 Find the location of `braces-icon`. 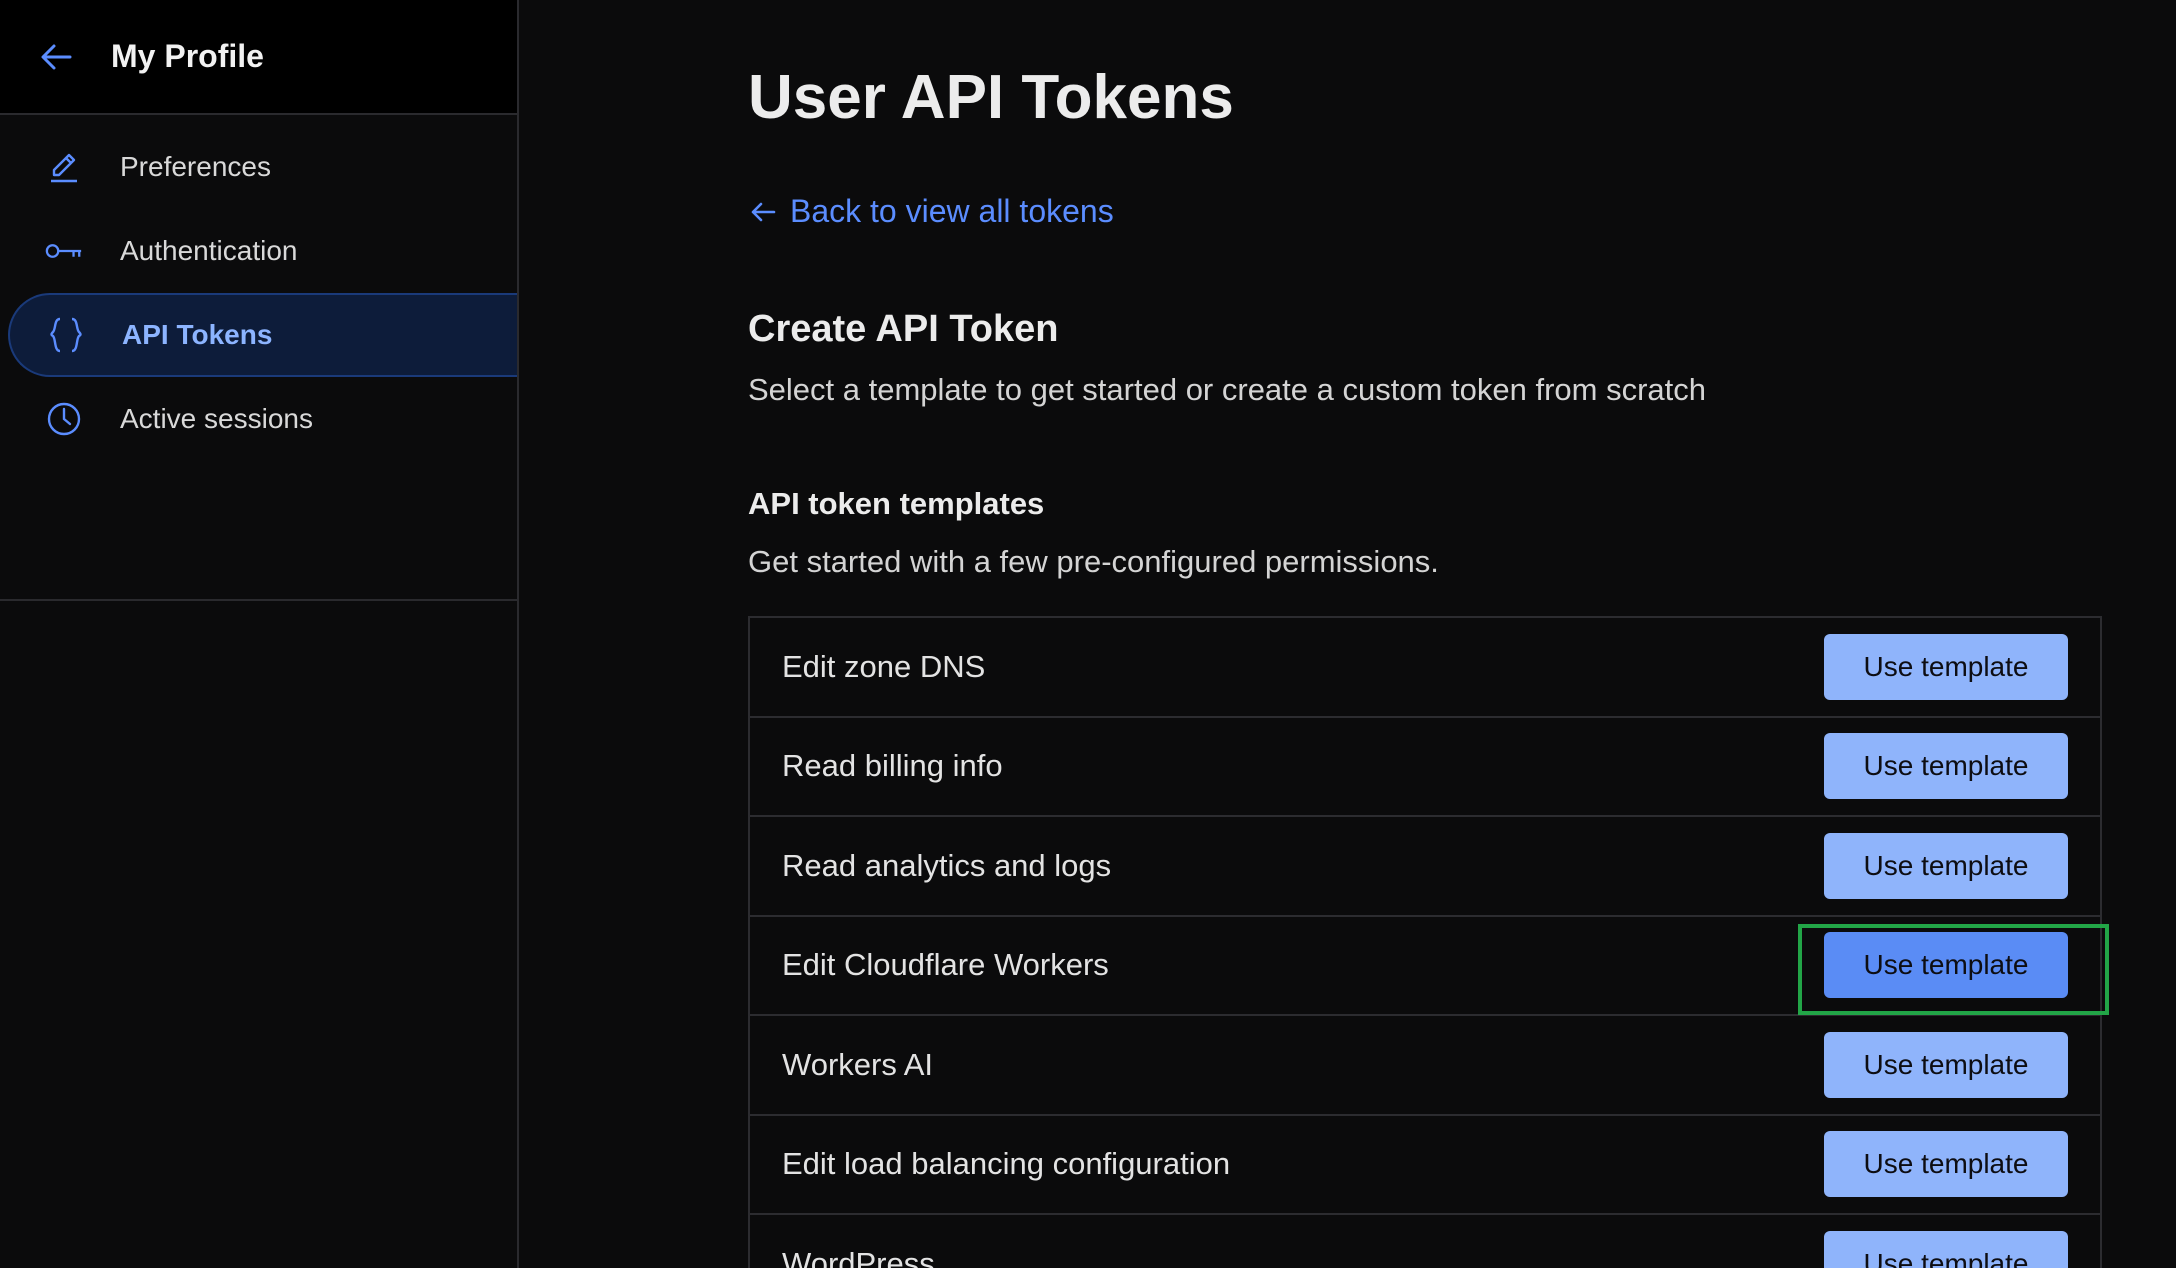

braces-icon is located at coordinates (66, 335).